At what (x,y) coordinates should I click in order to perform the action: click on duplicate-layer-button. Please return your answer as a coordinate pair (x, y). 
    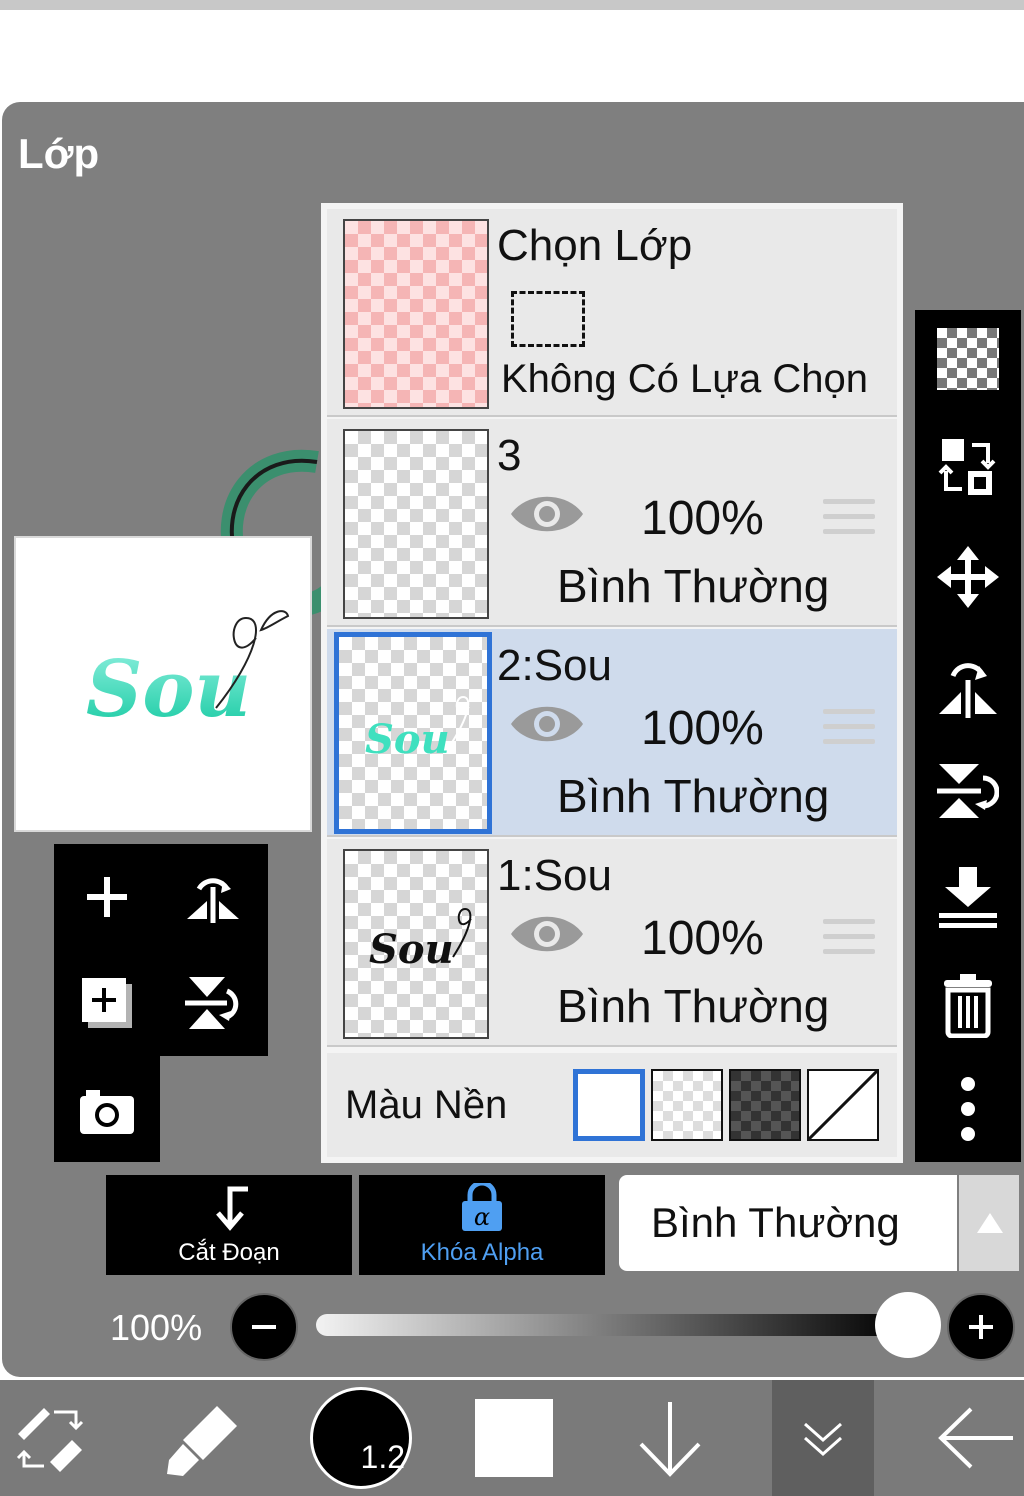
    Looking at the image, I should click on (107, 1003).